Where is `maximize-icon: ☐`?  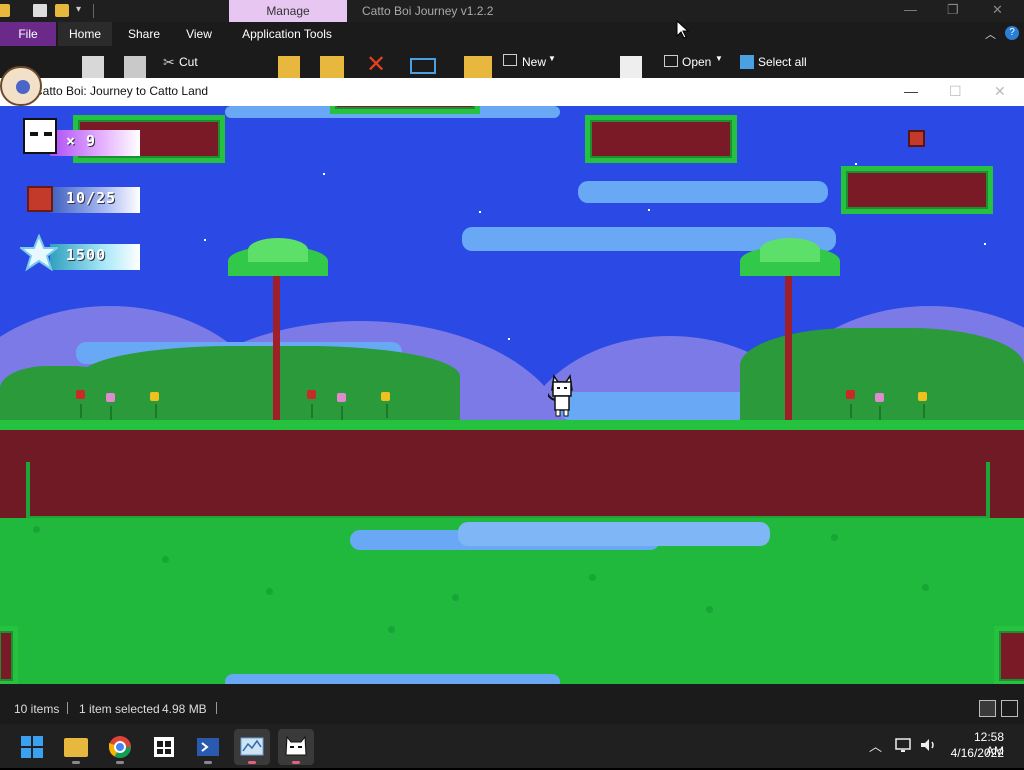 maximize-icon: ☐ is located at coordinates (955, 91).